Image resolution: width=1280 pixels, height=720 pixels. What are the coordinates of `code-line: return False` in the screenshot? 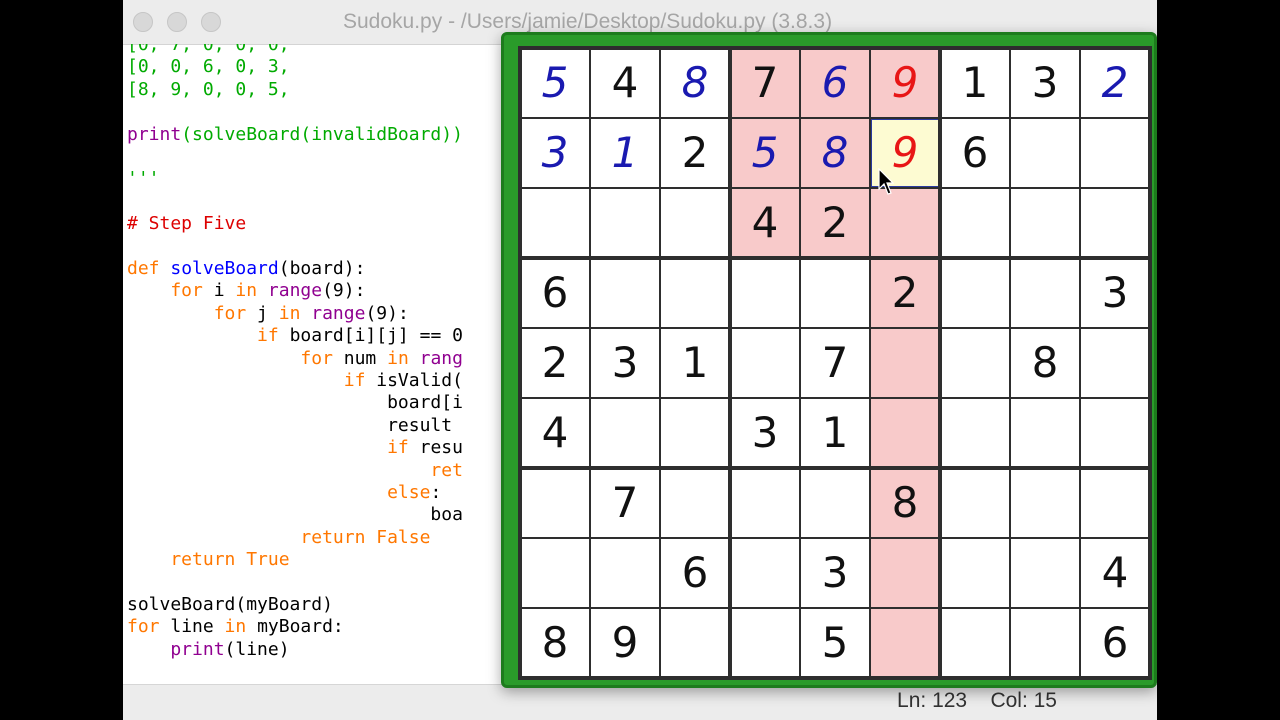 It's located at (278, 538).